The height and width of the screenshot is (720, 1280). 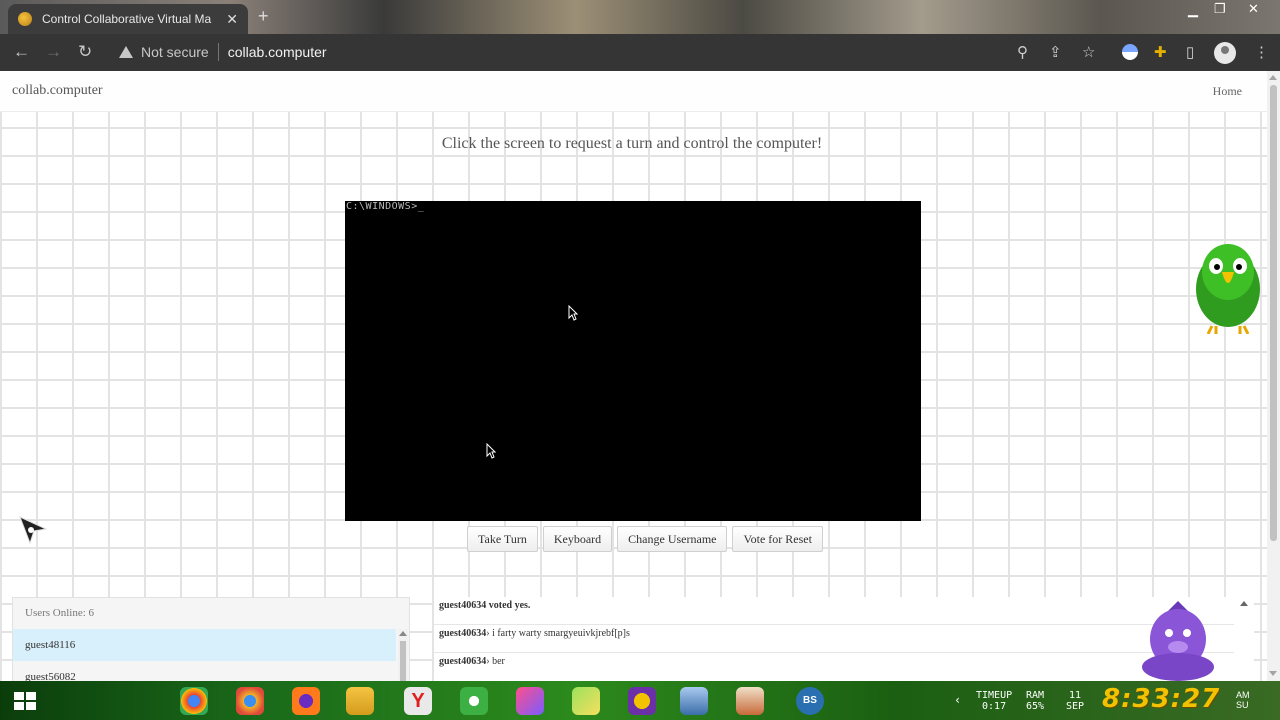 I want to click on warning-icon, so click(x=126, y=52).